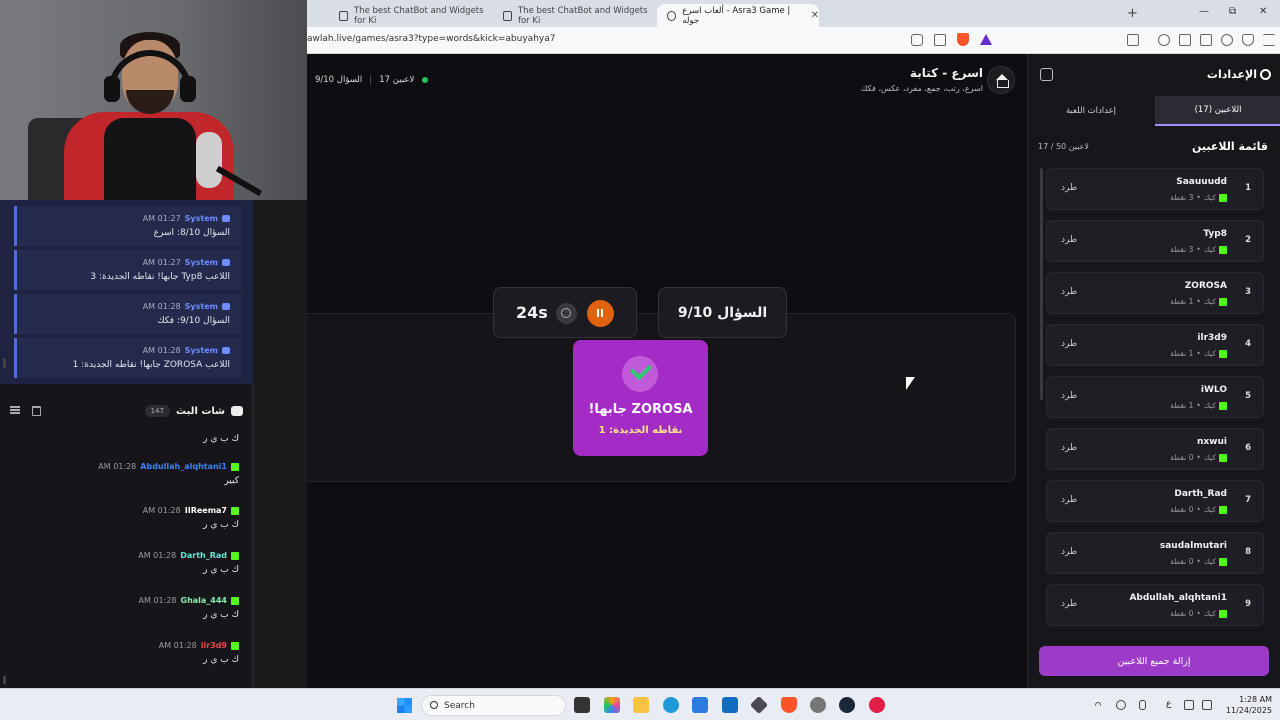 The width and height of the screenshot is (1280, 720). I want to click on translate-icon, so click(917, 40).